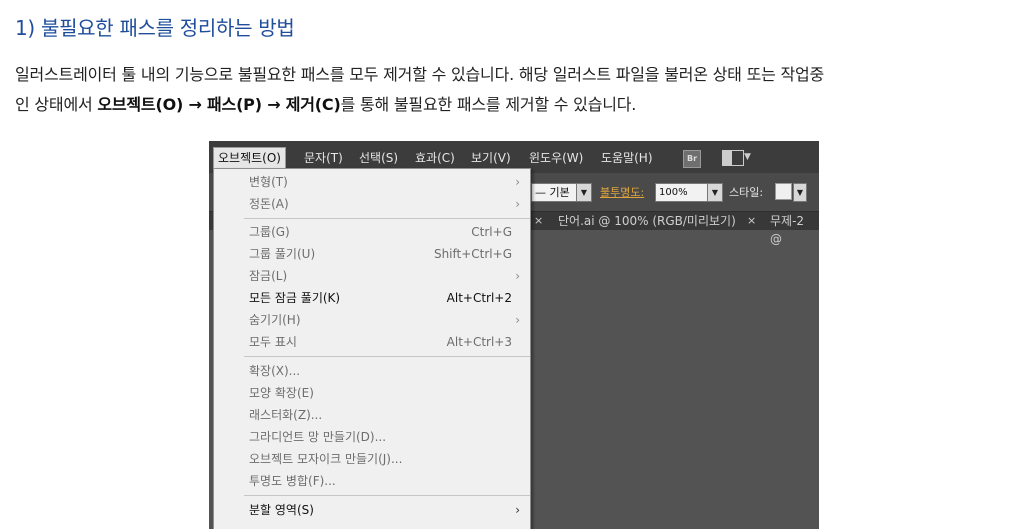  What do you see at coordinates (249, 158) in the screenshot?
I see `menu-object: 오브젝트(O)` at bounding box center [249, 158].